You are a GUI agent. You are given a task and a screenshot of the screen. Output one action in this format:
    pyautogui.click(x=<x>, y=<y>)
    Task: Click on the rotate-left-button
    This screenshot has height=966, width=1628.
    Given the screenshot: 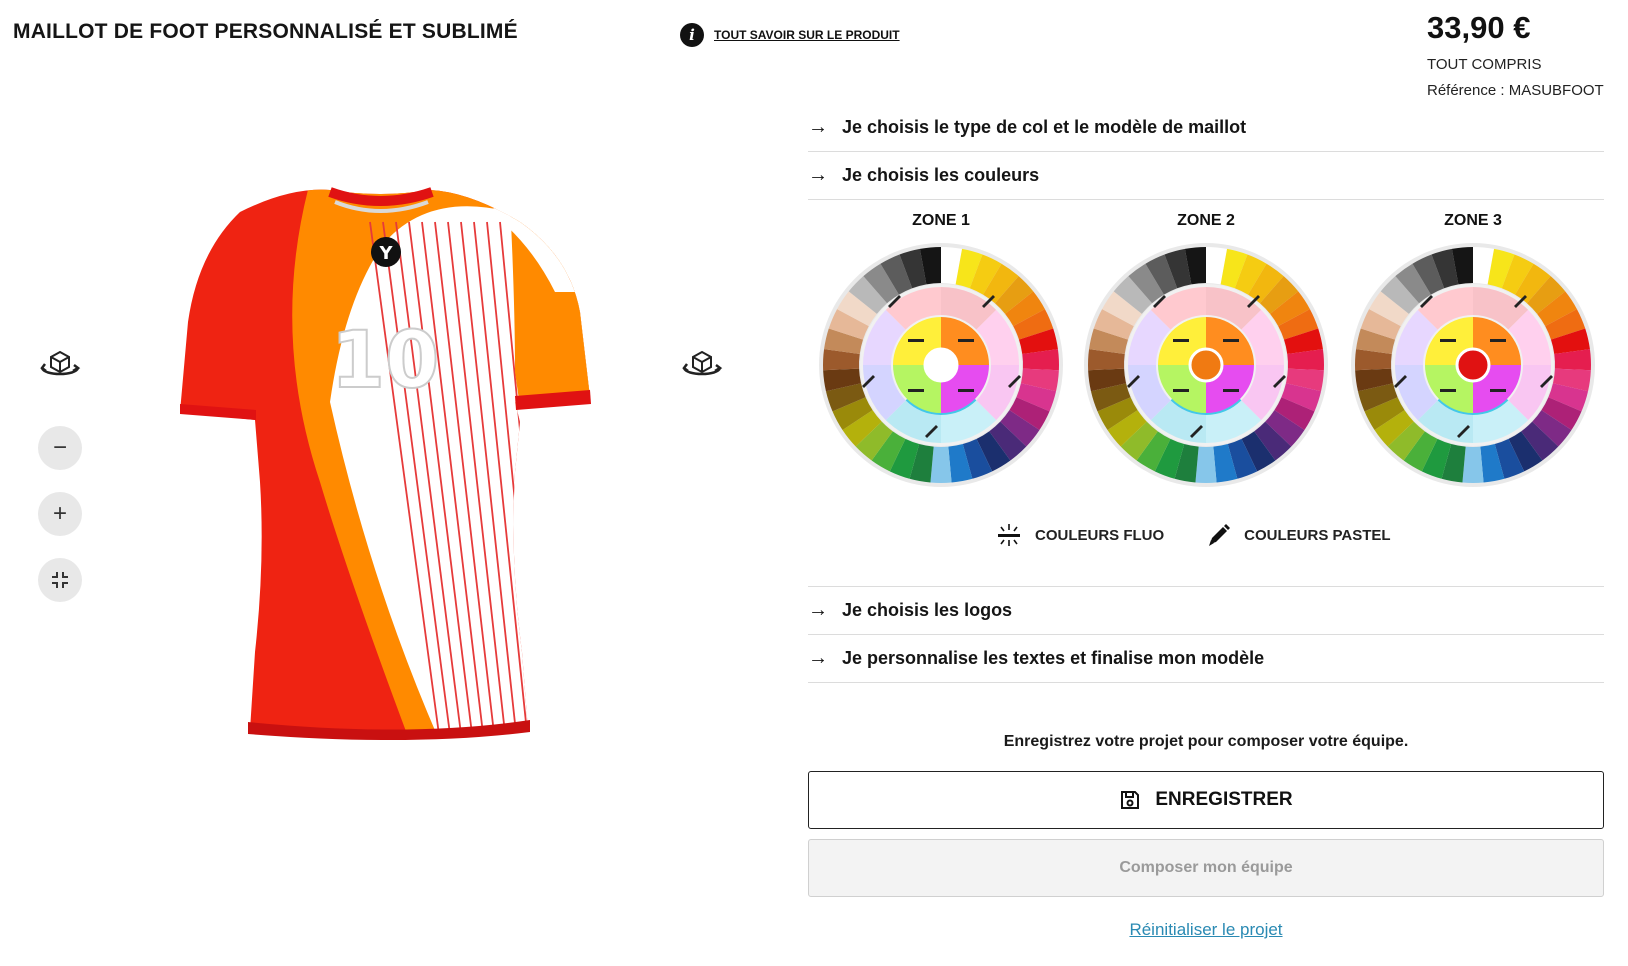 What is the action you would take?
    pyautogui.click(x=60, y=365)
    